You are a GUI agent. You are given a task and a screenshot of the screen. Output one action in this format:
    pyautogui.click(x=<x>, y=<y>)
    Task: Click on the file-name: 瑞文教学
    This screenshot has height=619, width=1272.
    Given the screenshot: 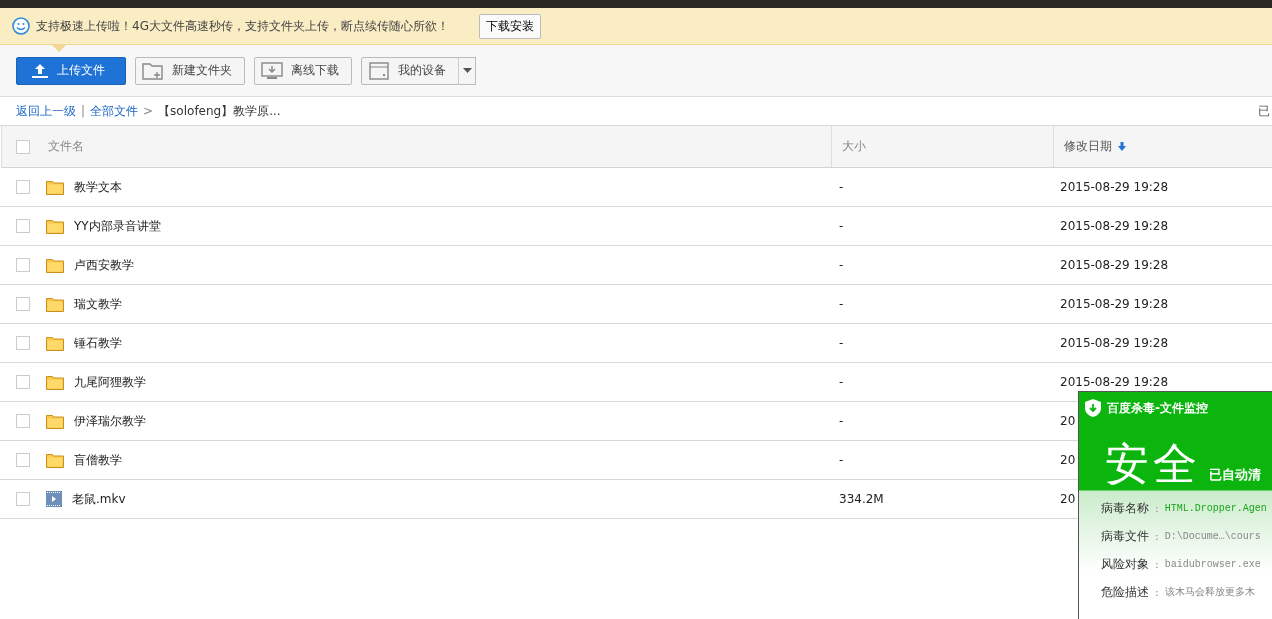 What is the action you would take?
    pyautogui.click(x=98, y=304)
    